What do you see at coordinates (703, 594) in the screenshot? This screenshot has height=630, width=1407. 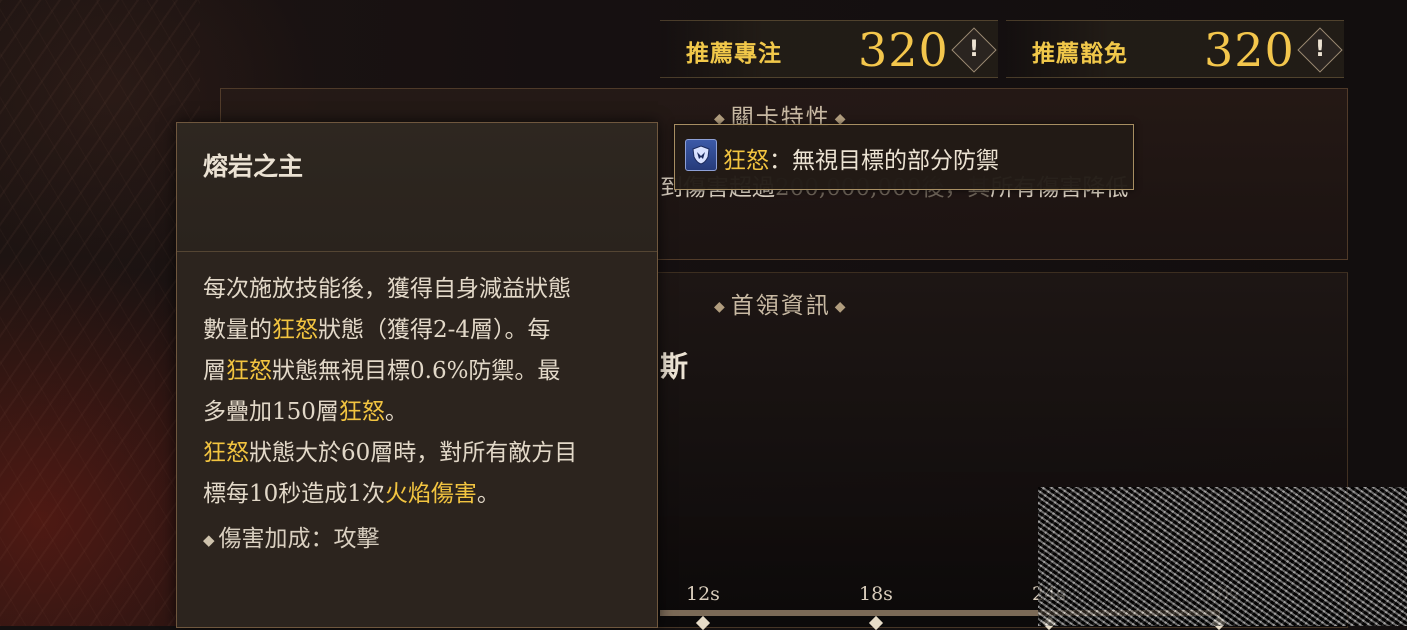 I see `timeline-tick-label: 12s` at bounding box center [703, 594].